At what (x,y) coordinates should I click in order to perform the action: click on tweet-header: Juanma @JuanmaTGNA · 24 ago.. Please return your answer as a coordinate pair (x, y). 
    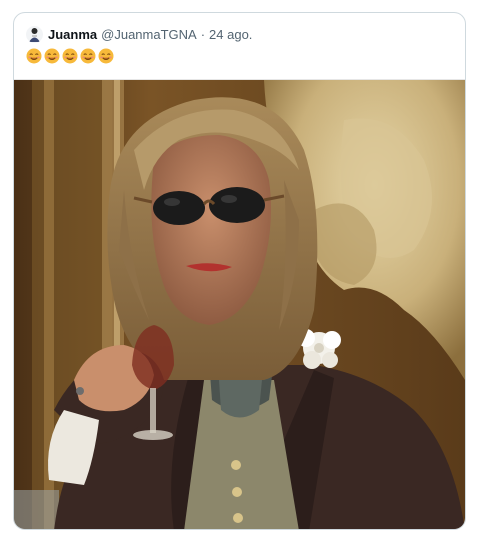
    Looking at the image, I should click on (139, 34).